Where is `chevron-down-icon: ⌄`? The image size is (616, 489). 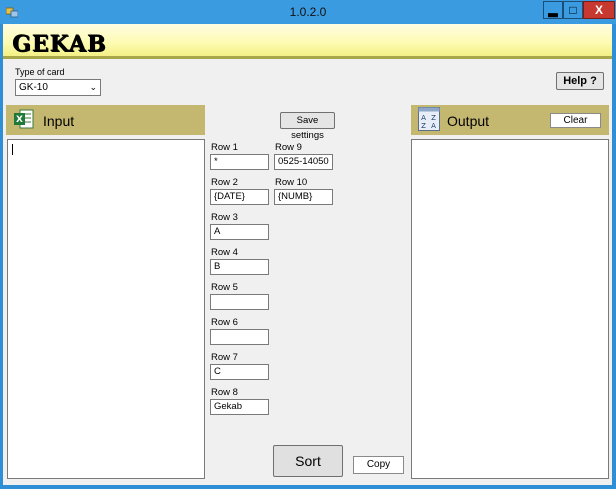
chevron-down-icon: ⌄ is located at coordinates (93, 87).